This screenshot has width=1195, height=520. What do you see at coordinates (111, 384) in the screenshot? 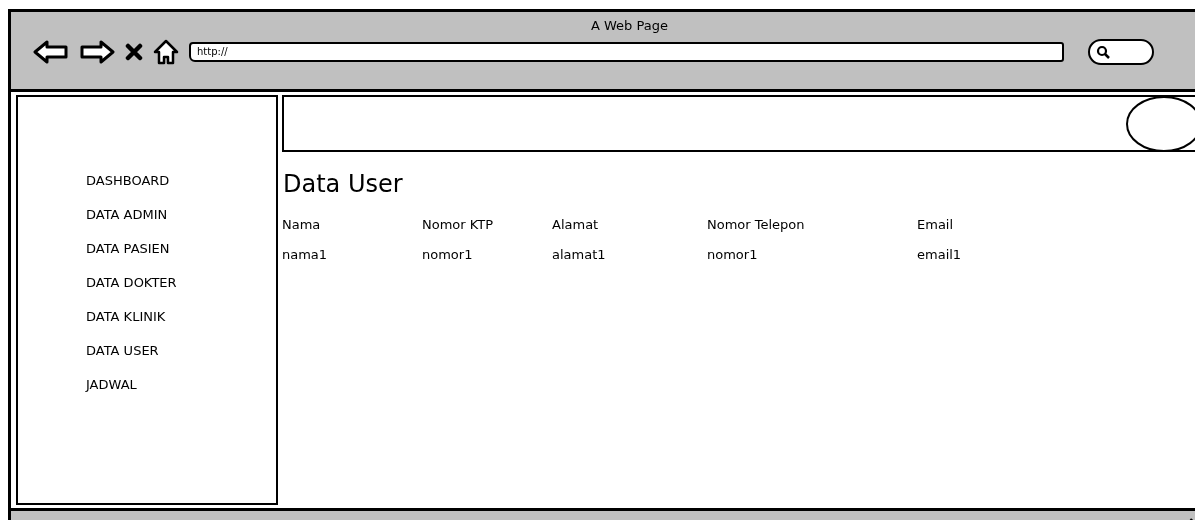
I see `sidebar-item: JADWAL` at bounding box center [111, 384].